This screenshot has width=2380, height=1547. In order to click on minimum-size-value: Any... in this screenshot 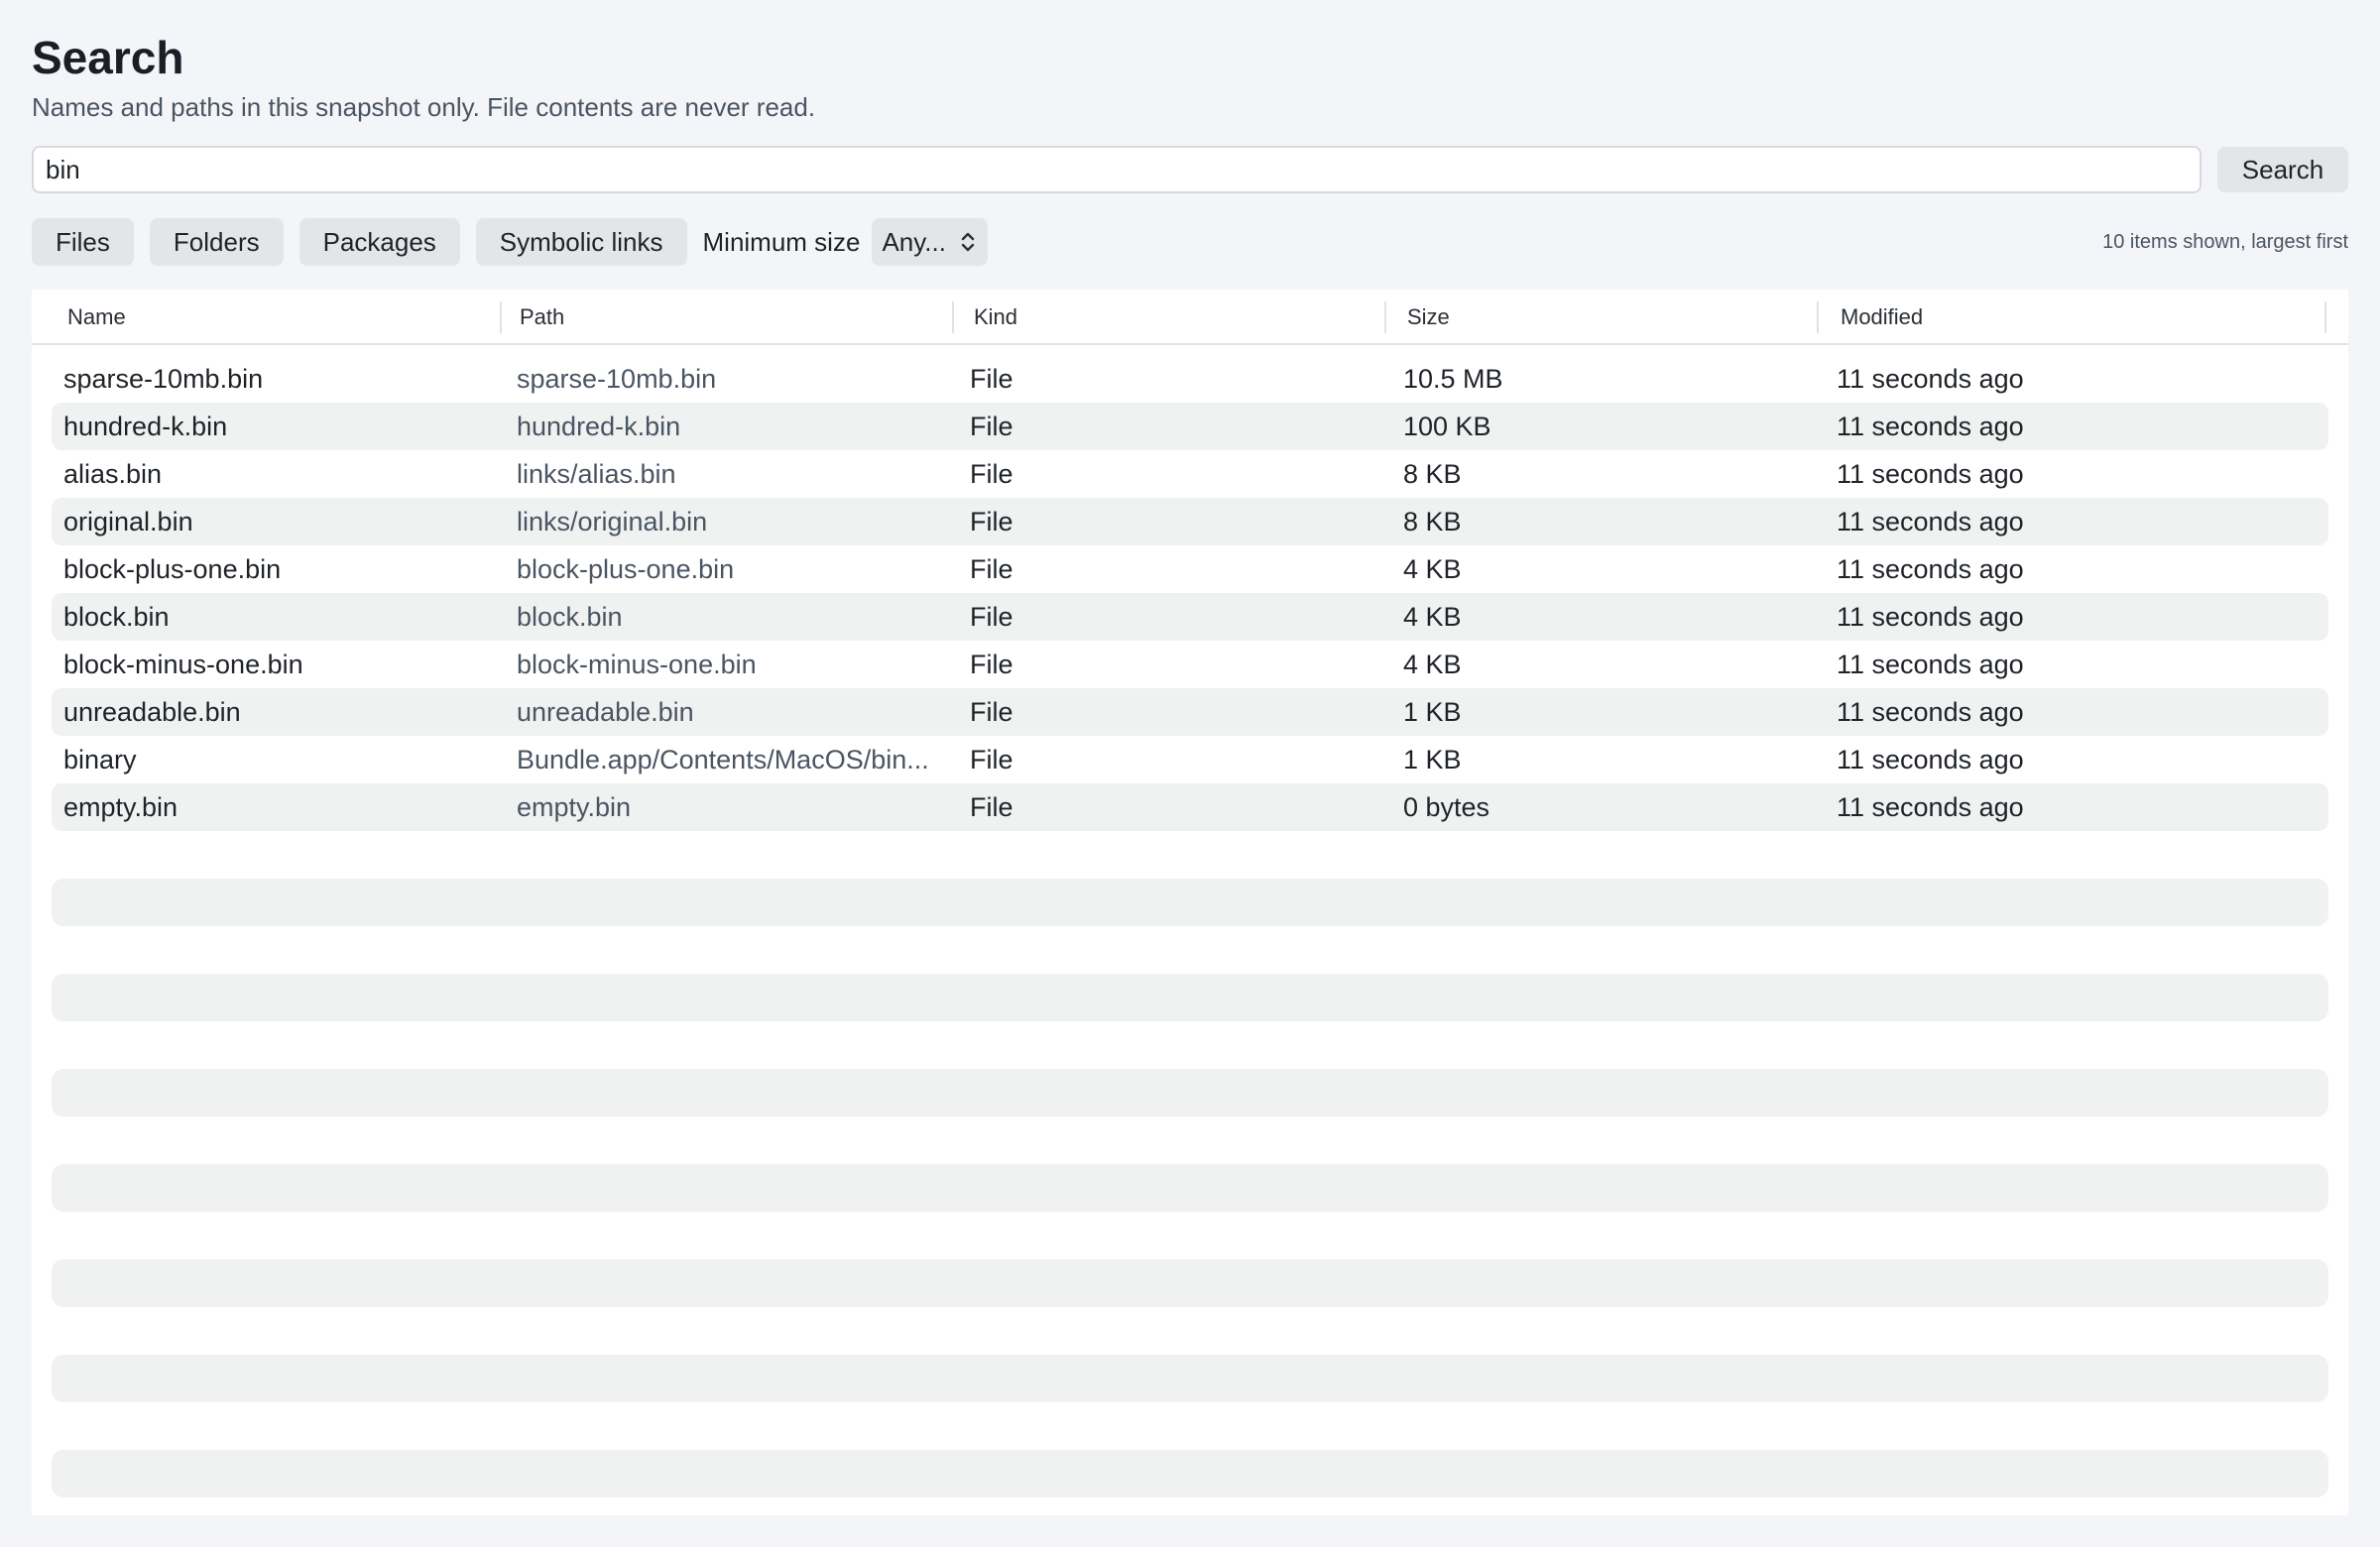, I will do `click(914, 241)`.